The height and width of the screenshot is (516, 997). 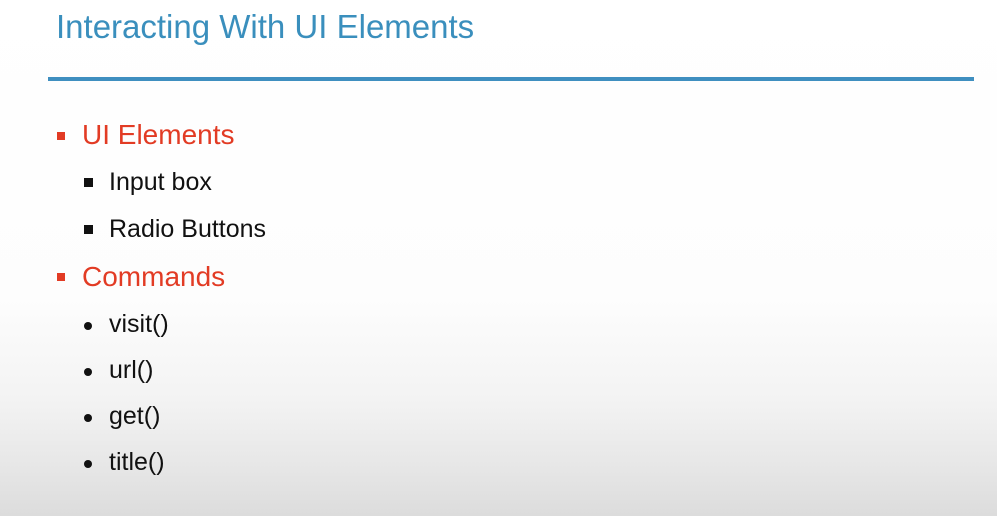 I want to click on section-label: Commands, so click(x=154, y=276).